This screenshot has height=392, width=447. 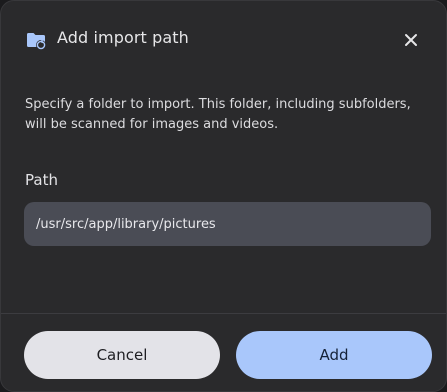 What do you see at coordinates (411, 40) in the screenshot?
I see `close-icon` at bounding box center [411, 40].